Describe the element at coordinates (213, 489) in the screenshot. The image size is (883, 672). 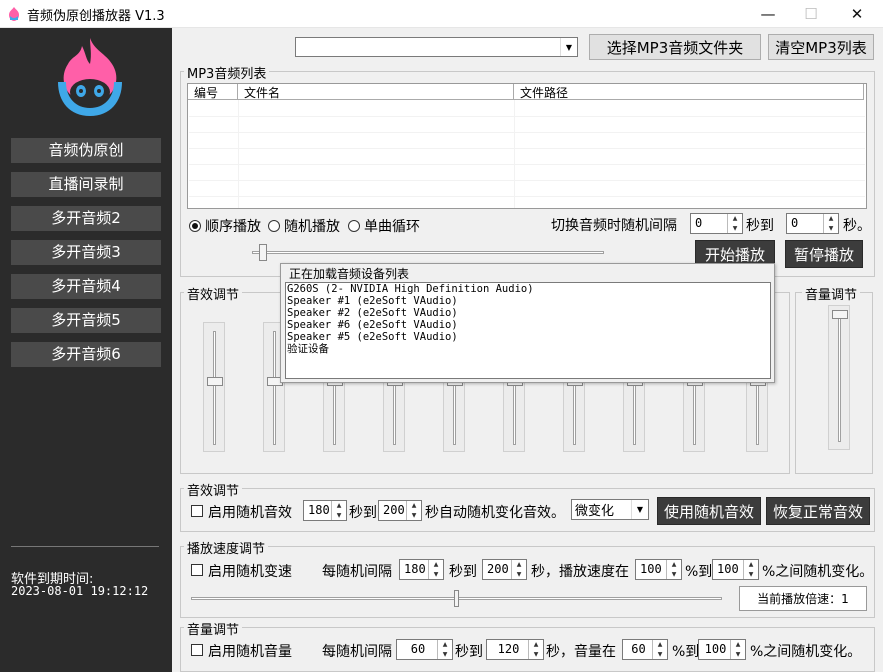
I see `effect-group-label: 音效调节` at that location.